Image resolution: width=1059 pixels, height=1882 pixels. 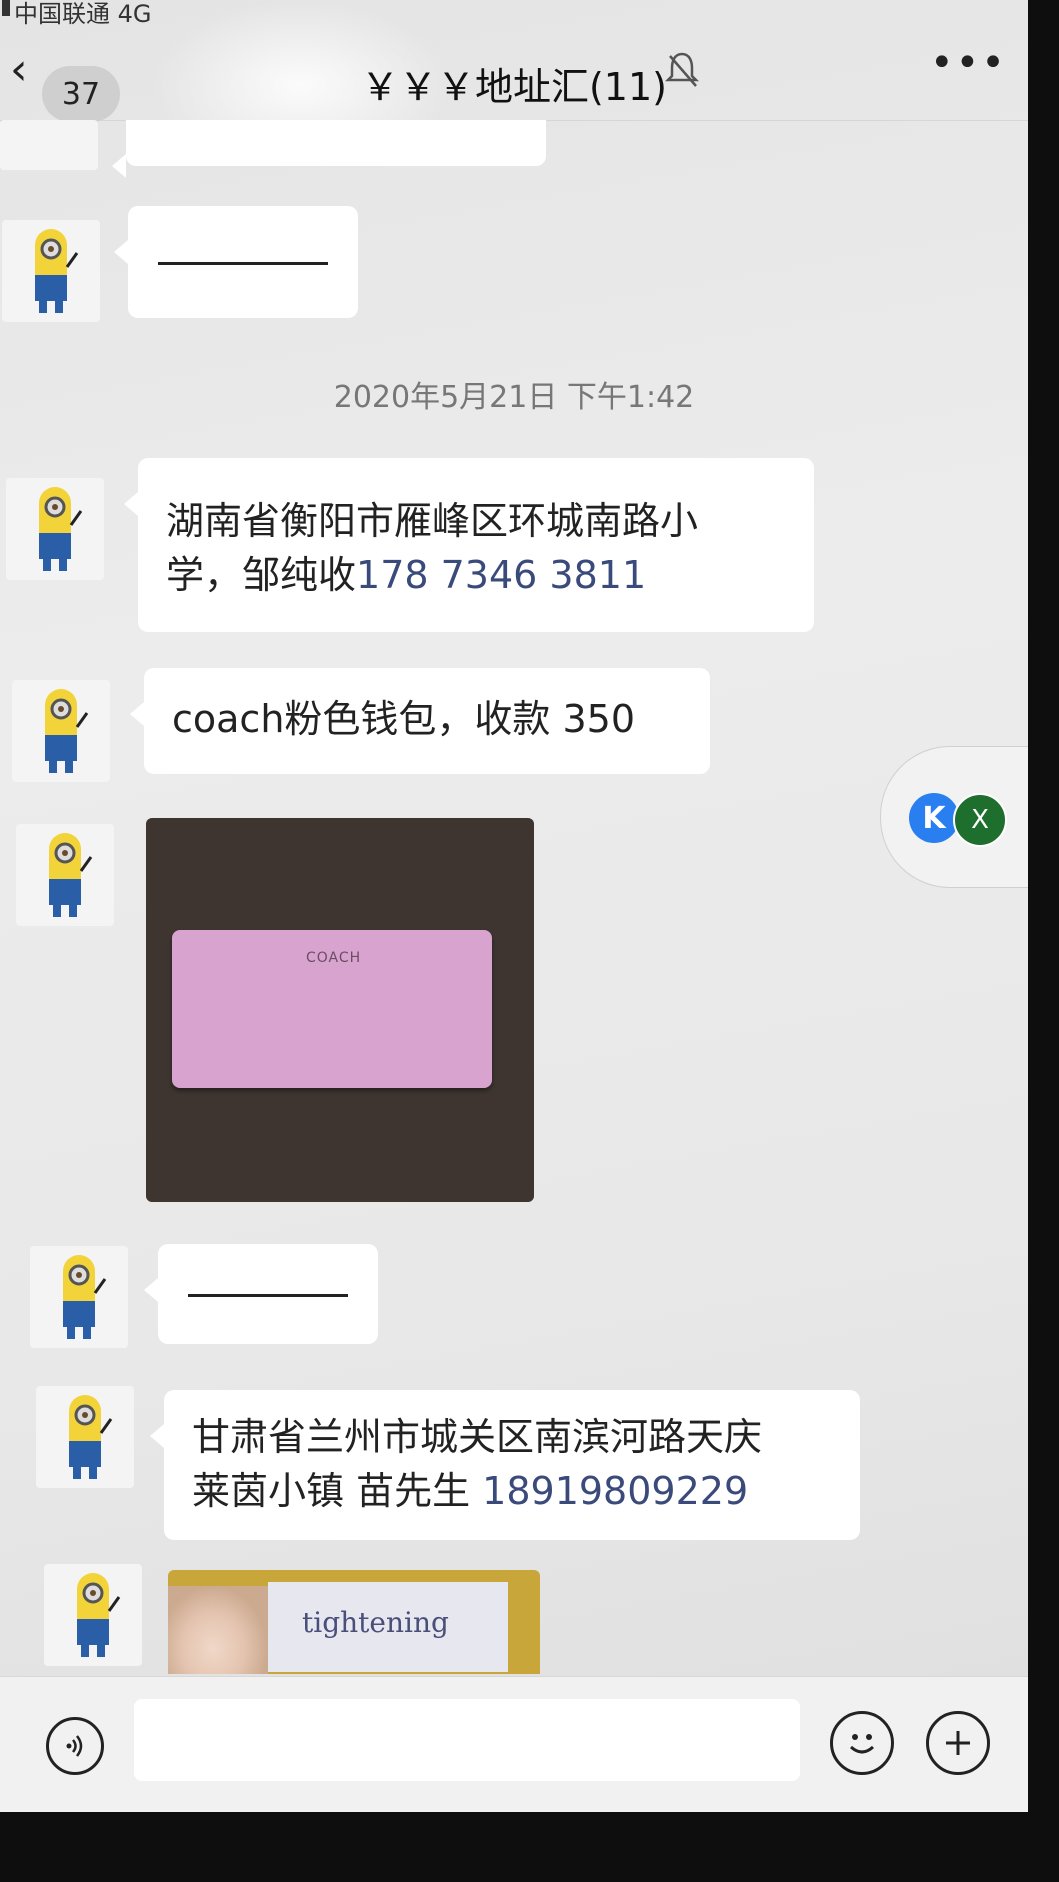 I want to click on message-text-line: 莱茵小镇 苗先生 18919809229, so click(x=512, y=1491).